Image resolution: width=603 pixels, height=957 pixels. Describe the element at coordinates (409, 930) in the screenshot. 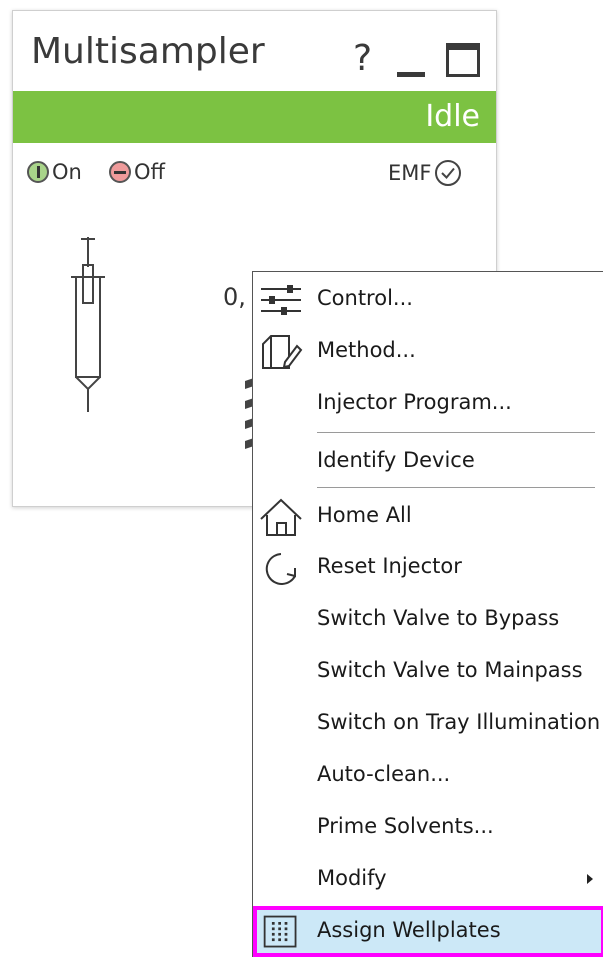

I see `menu-label: Assign Wellplates` at that location.